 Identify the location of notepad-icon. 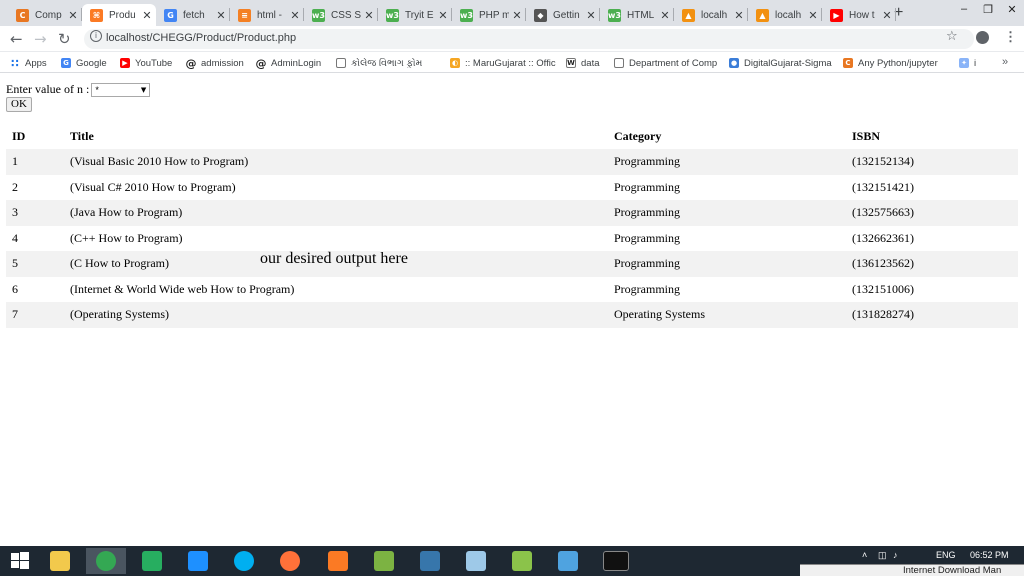
(476, 561).